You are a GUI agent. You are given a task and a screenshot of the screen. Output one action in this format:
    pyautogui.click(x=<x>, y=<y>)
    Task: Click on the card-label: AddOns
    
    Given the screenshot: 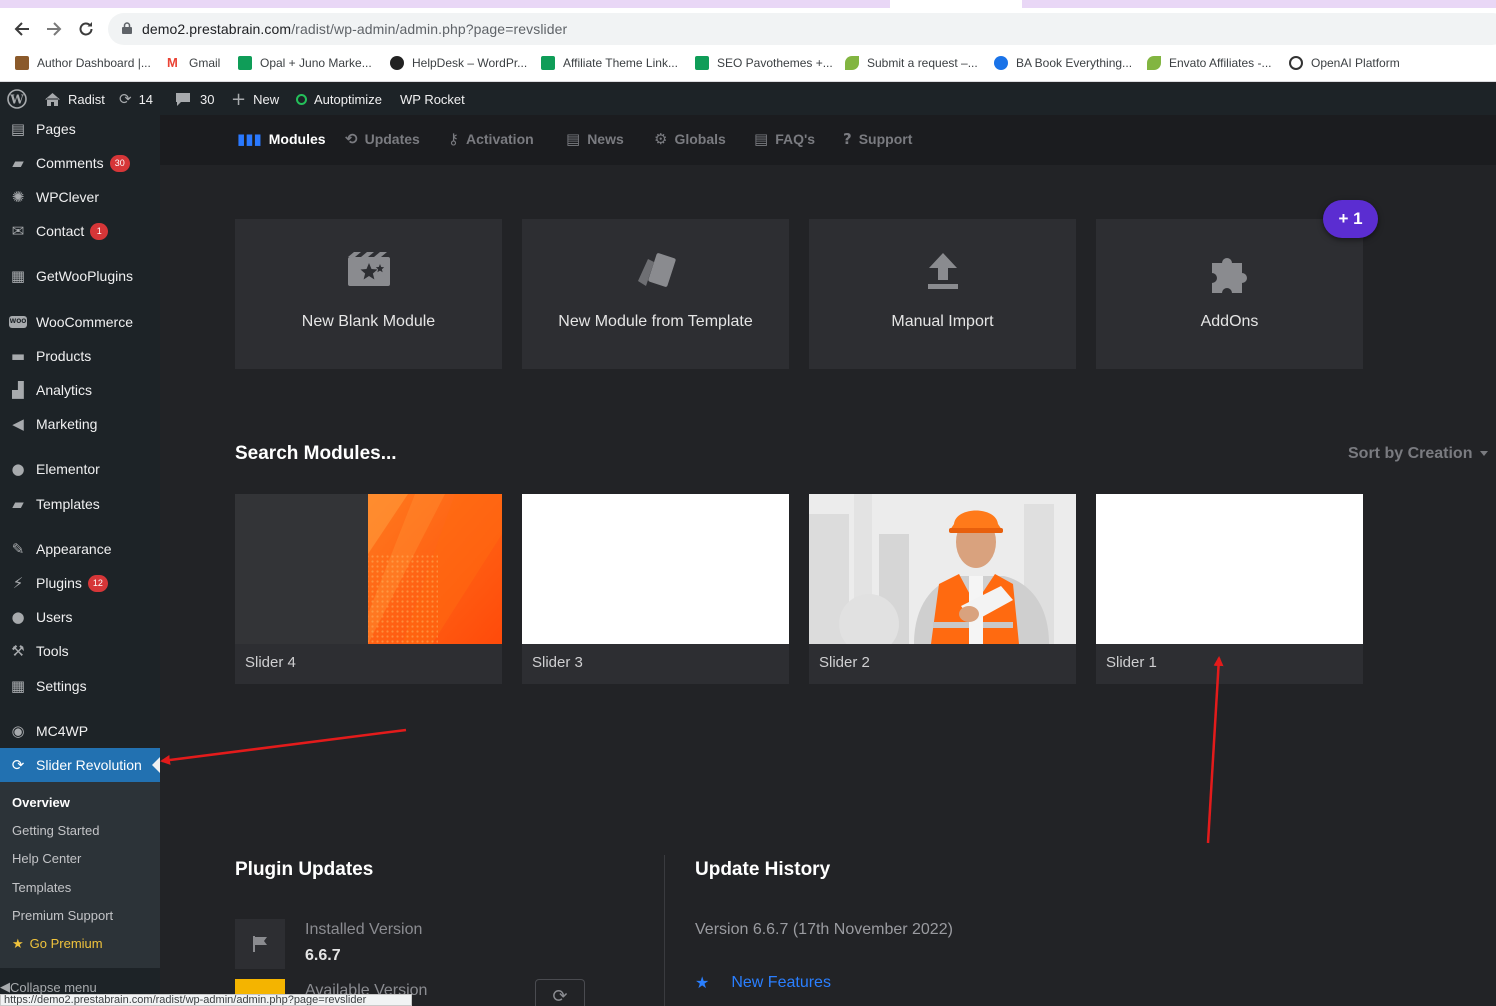 What is the action you would take?
    pyautogui.click(x=1229, y=321)
    